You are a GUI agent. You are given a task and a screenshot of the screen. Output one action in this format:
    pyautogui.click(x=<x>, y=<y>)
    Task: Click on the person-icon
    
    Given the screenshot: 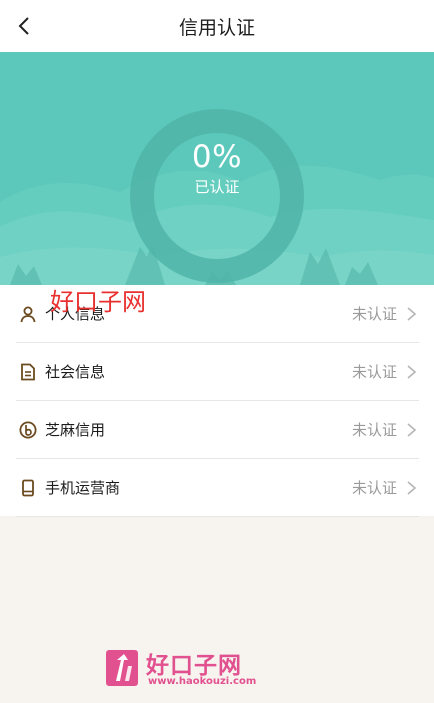 What is the action you would take?
    pyautogui.click(x=28, y=314)
    